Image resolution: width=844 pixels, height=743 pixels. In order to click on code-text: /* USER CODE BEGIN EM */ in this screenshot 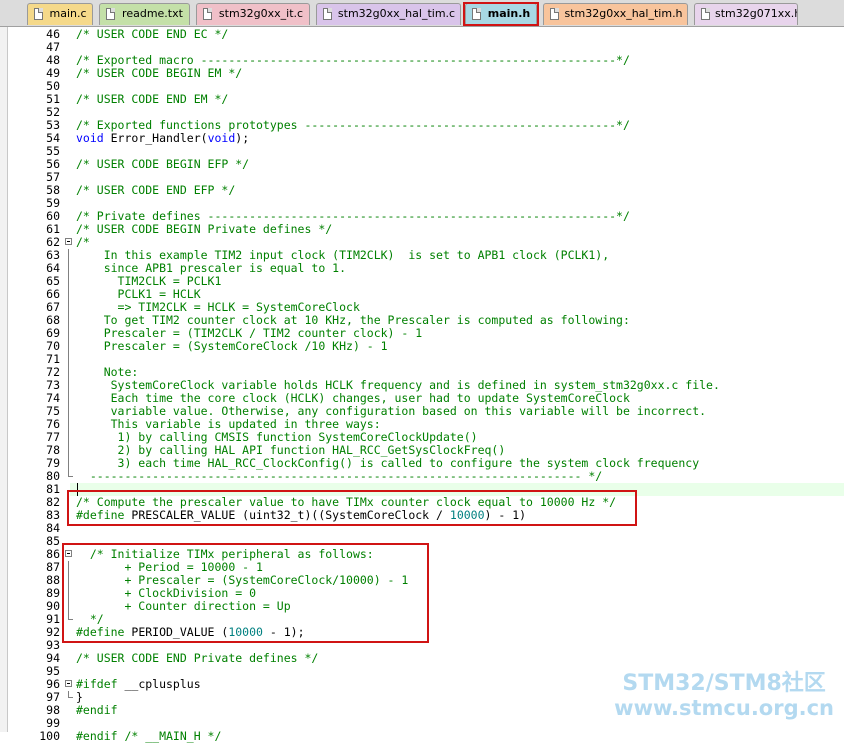, I will do `click(159, 73)`.